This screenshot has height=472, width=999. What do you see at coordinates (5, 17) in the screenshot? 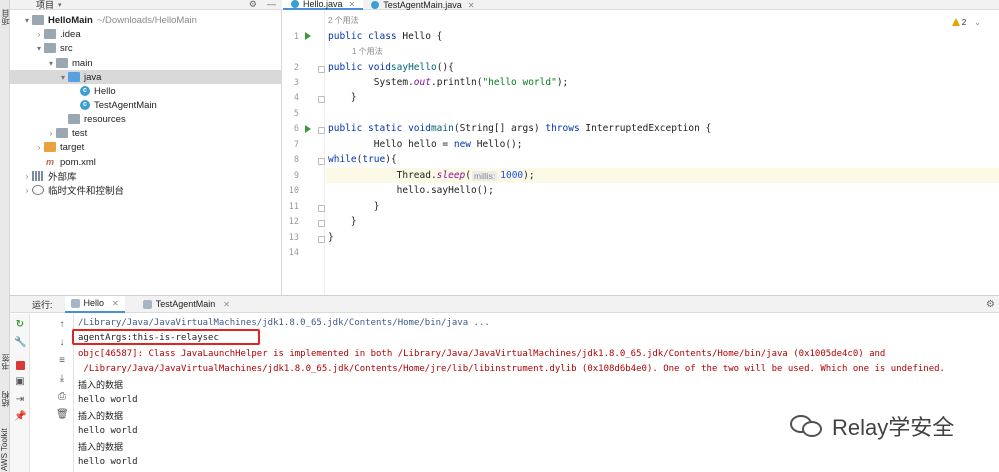
I see `project-tool-tab: 项目` at bounding box center [5, 17].